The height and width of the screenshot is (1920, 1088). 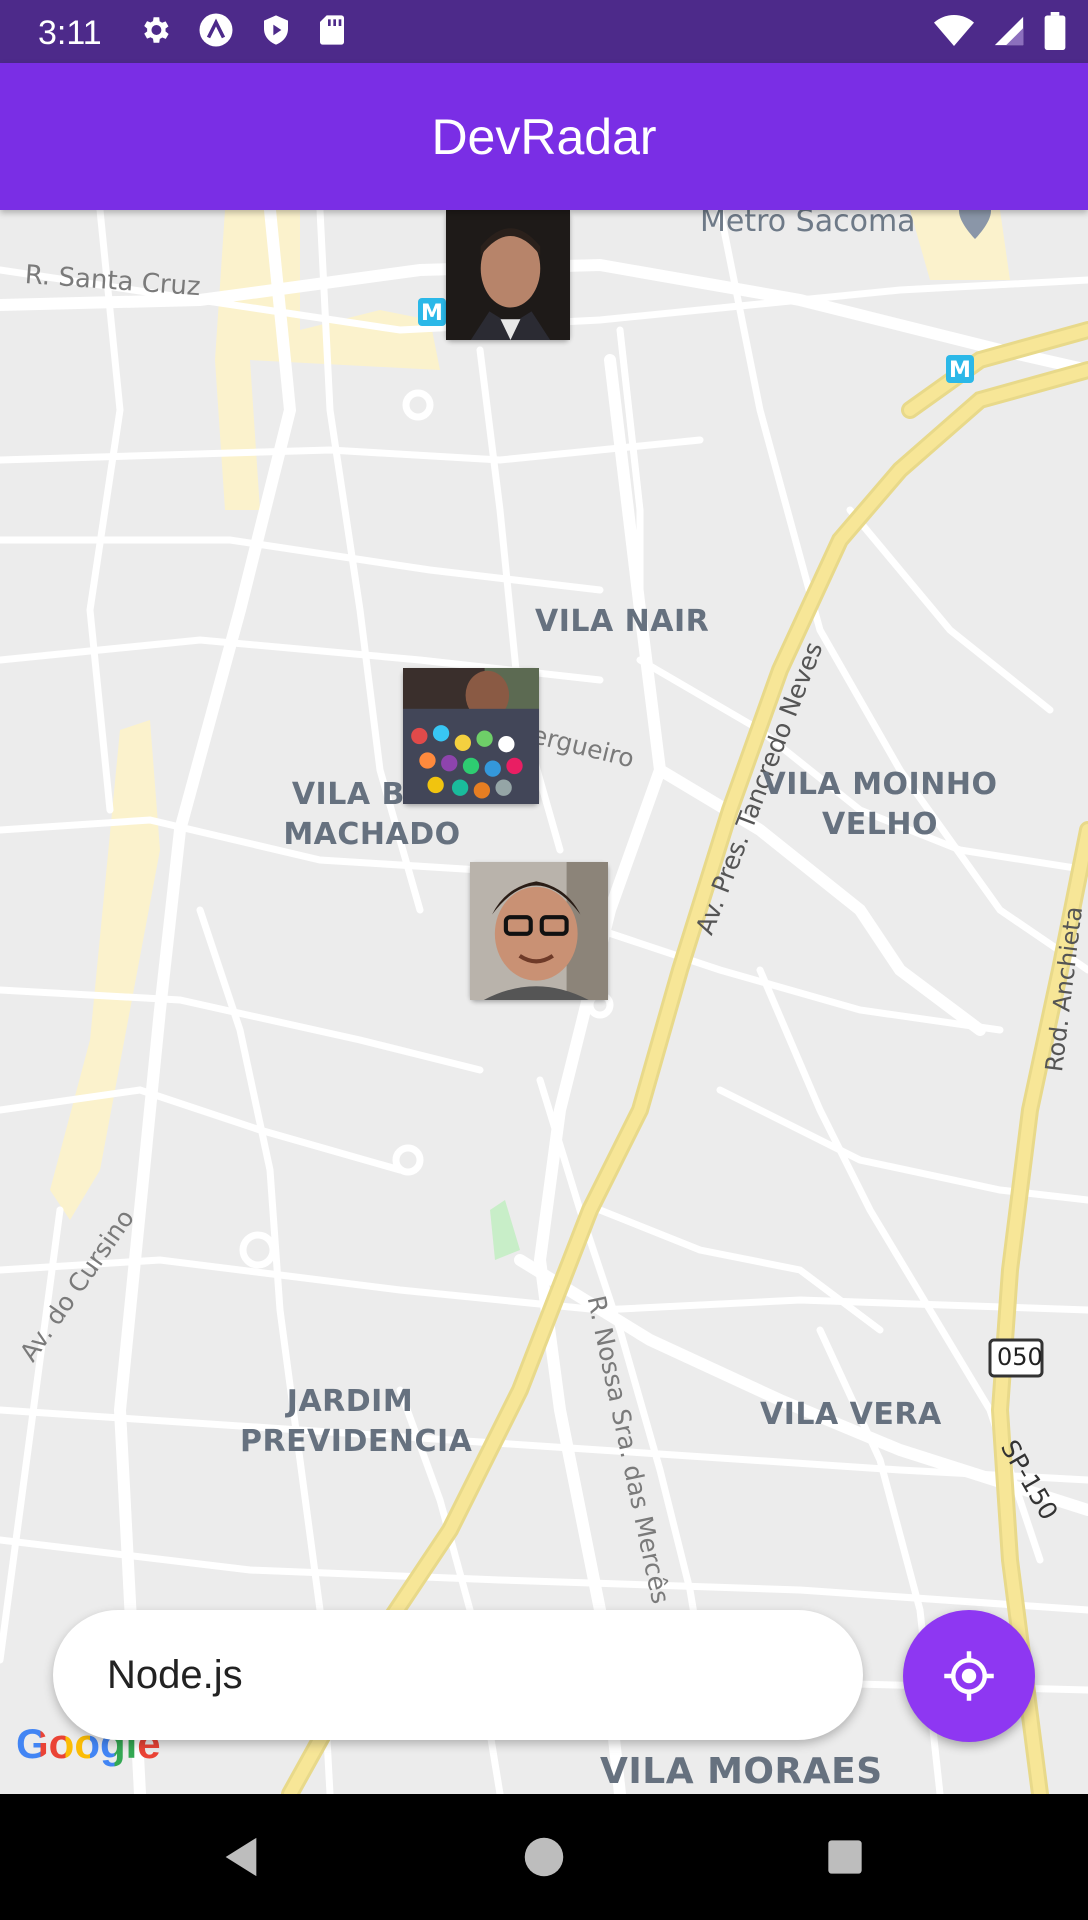 What do you see at coordinates (70, 33) in the screenshot?
I see `status-time: 3:11` at bounding box center [70, 33].